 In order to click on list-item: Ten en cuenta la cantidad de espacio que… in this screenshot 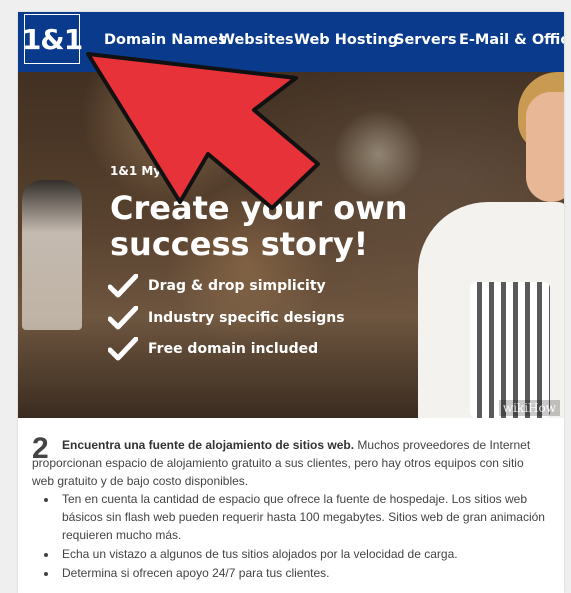, I will do `click(308, 517)`.